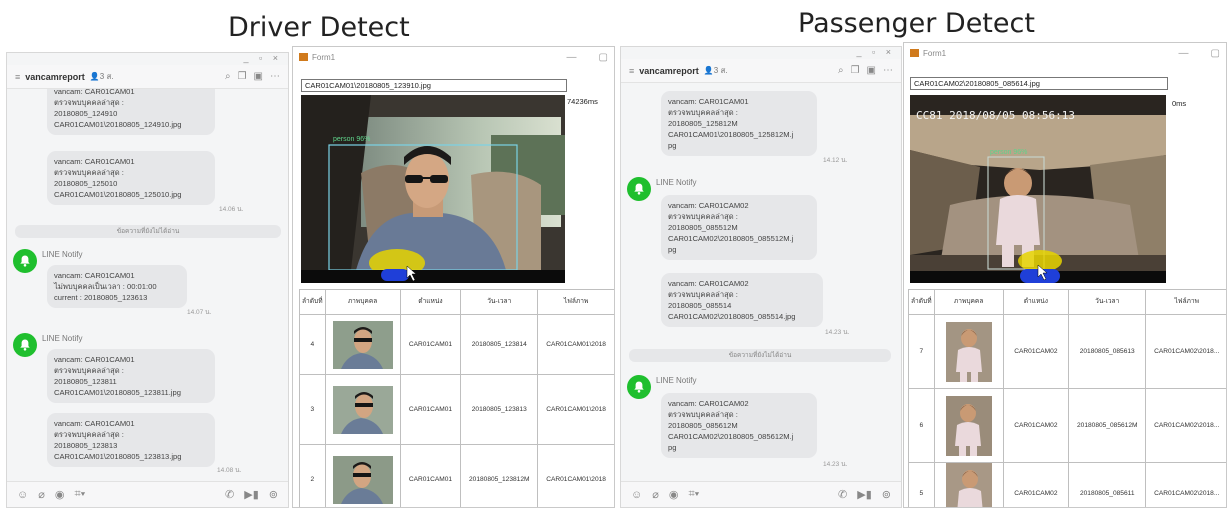 This screenshot has width=1227, height=508. Describe the element at coordinates (434, 85) in the screenshot. I see `image-path-field: CAR01CAM01\20180805_123910.jpg` at that location.